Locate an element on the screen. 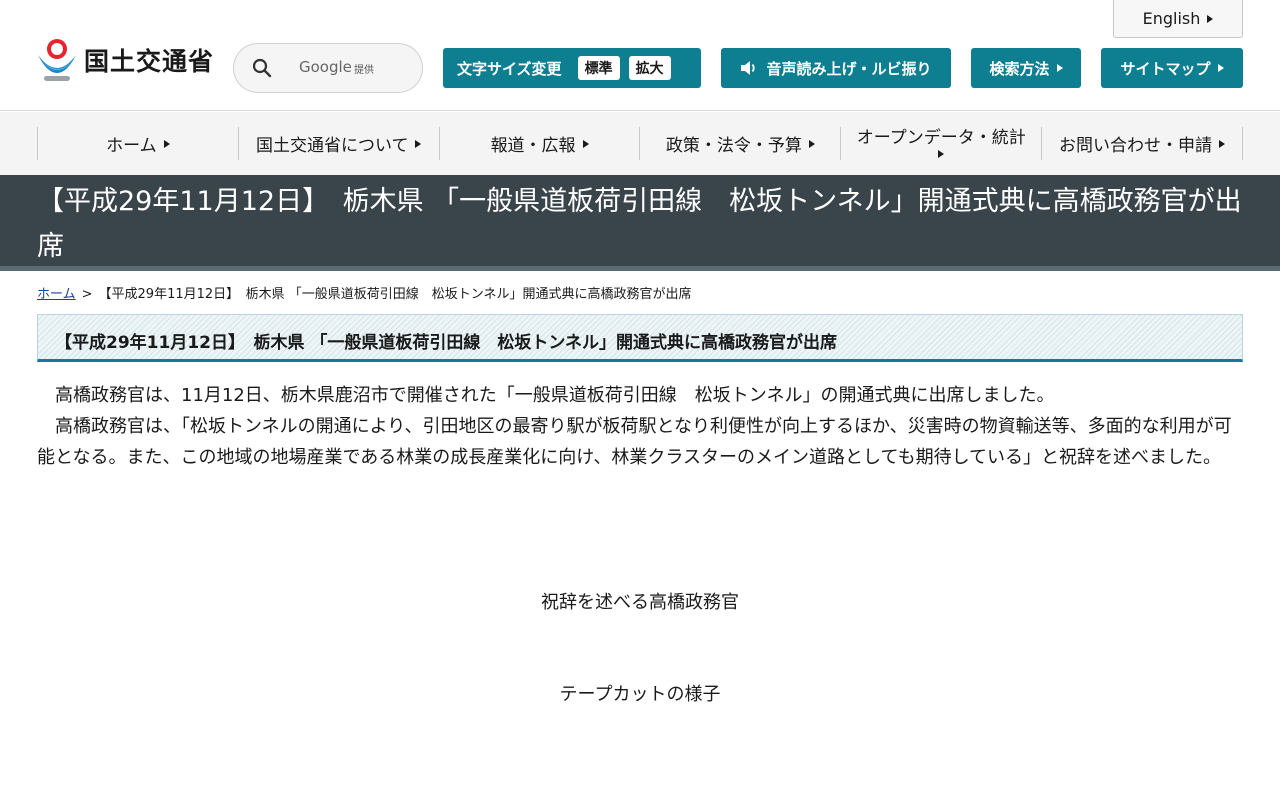 The height and width of the screenshot is (800, 1280). nav-item-label: ホーム is located at coordinates (131, 146).